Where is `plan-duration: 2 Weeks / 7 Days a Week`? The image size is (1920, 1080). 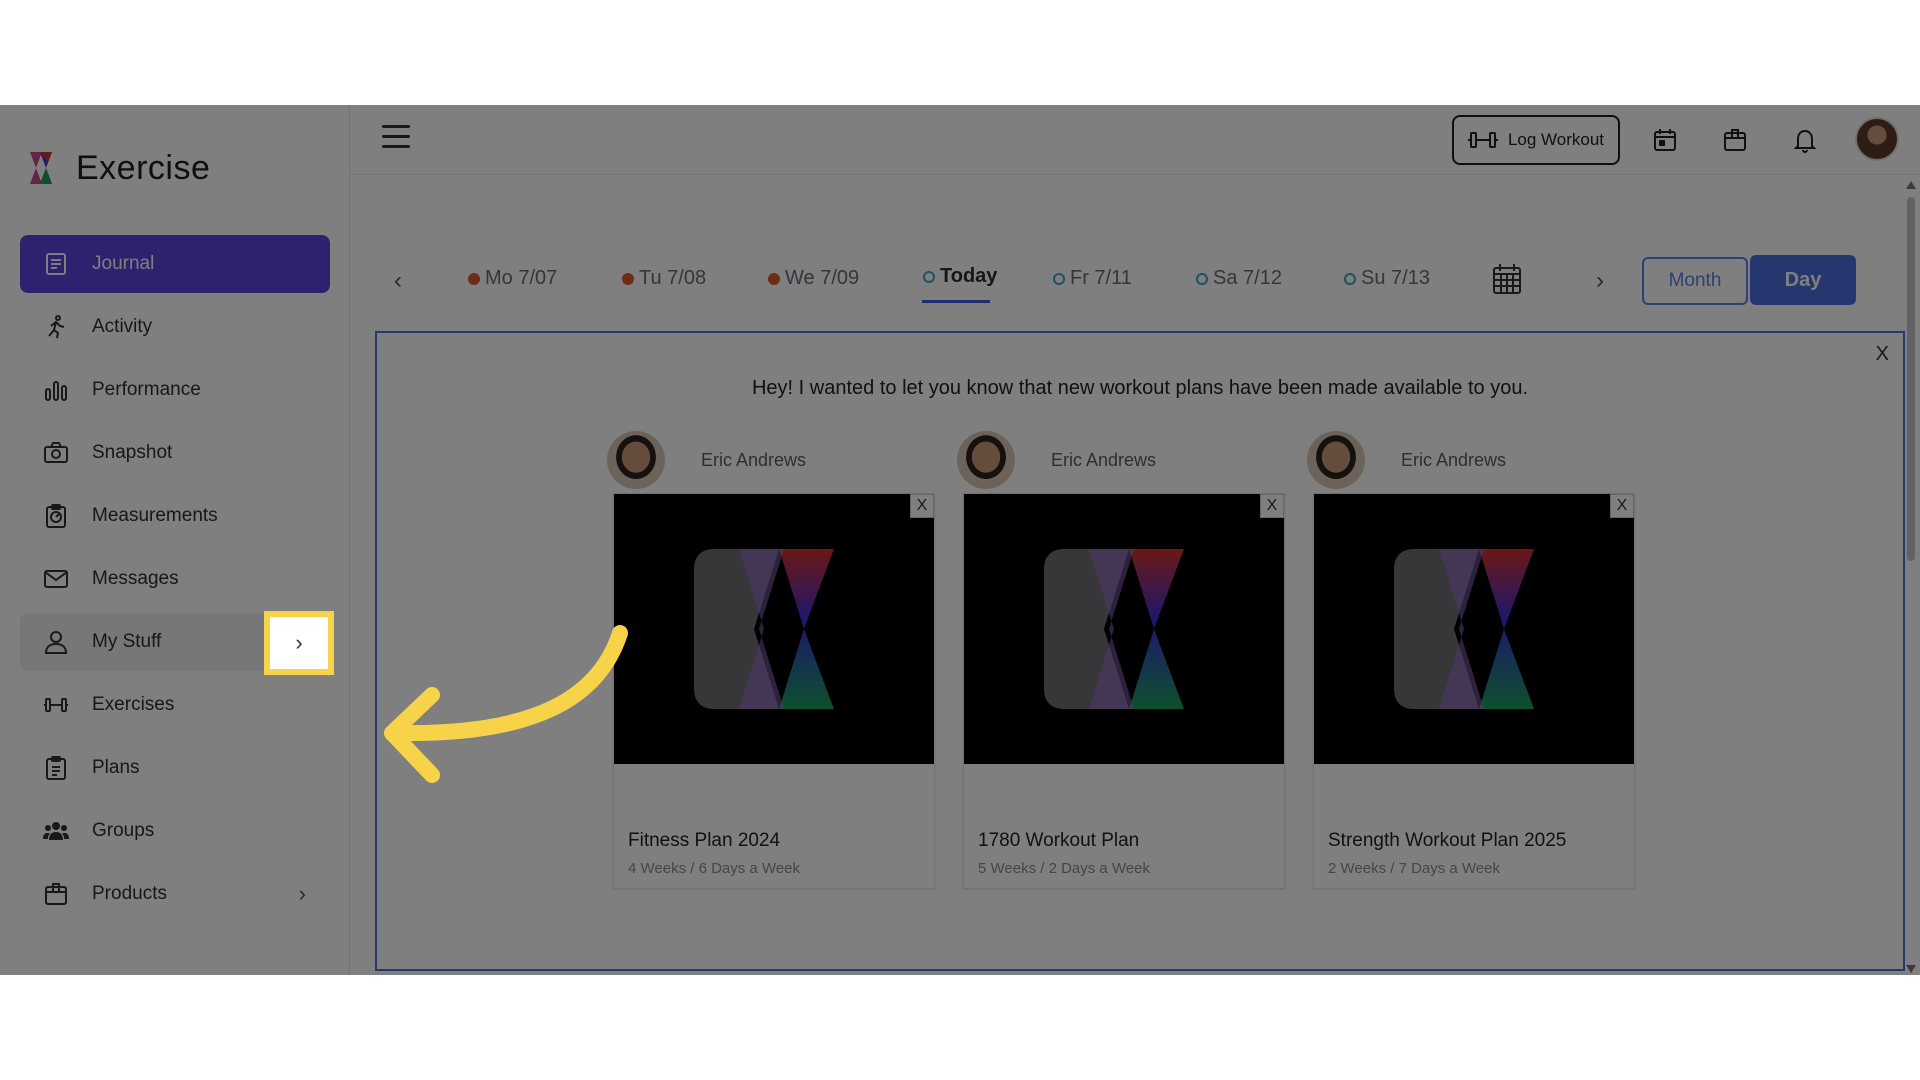 plan-duration: 2 Weeks / 7 Days a Week is located at coordinates (1414, 868).